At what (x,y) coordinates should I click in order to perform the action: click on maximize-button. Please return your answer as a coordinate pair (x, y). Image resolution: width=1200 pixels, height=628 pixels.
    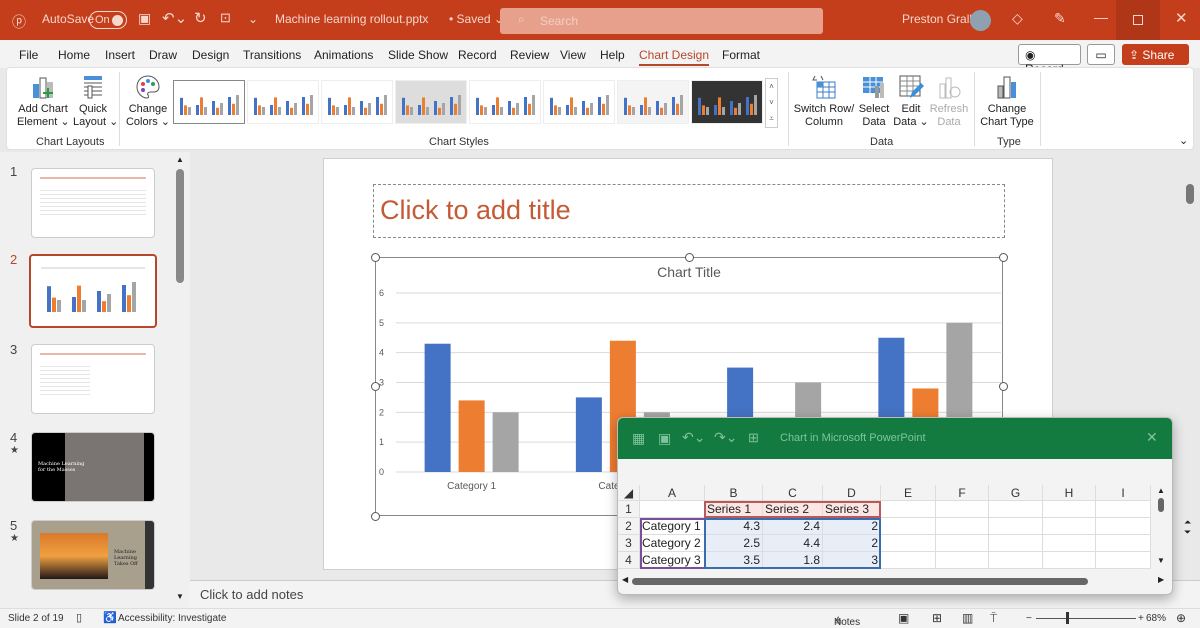
    Looking at the image, I should click on (1138, 20).